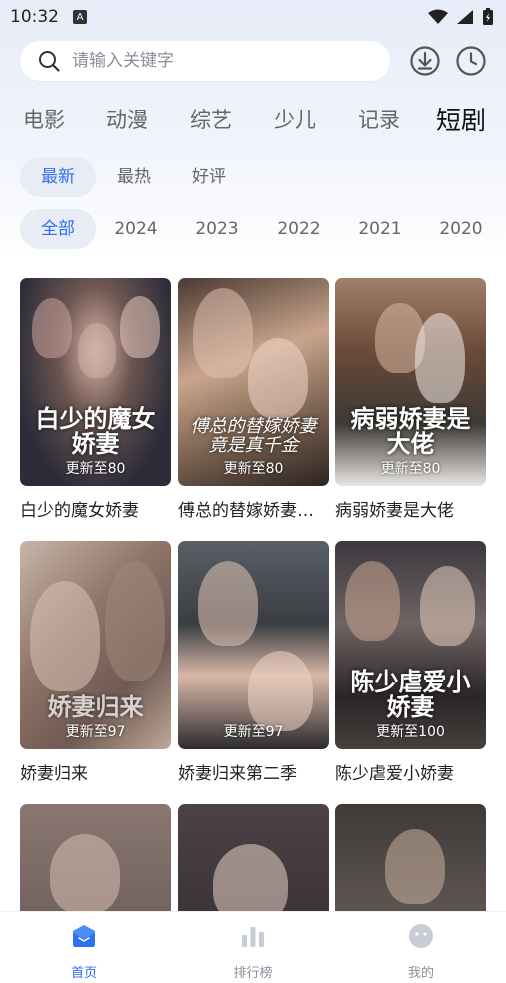 The height and width of the screenshot is (983, 506). What do you see at coordinates (34, 17) in the screenshot?
I see `status-time: 10:32` at bounding box center [34, 17].